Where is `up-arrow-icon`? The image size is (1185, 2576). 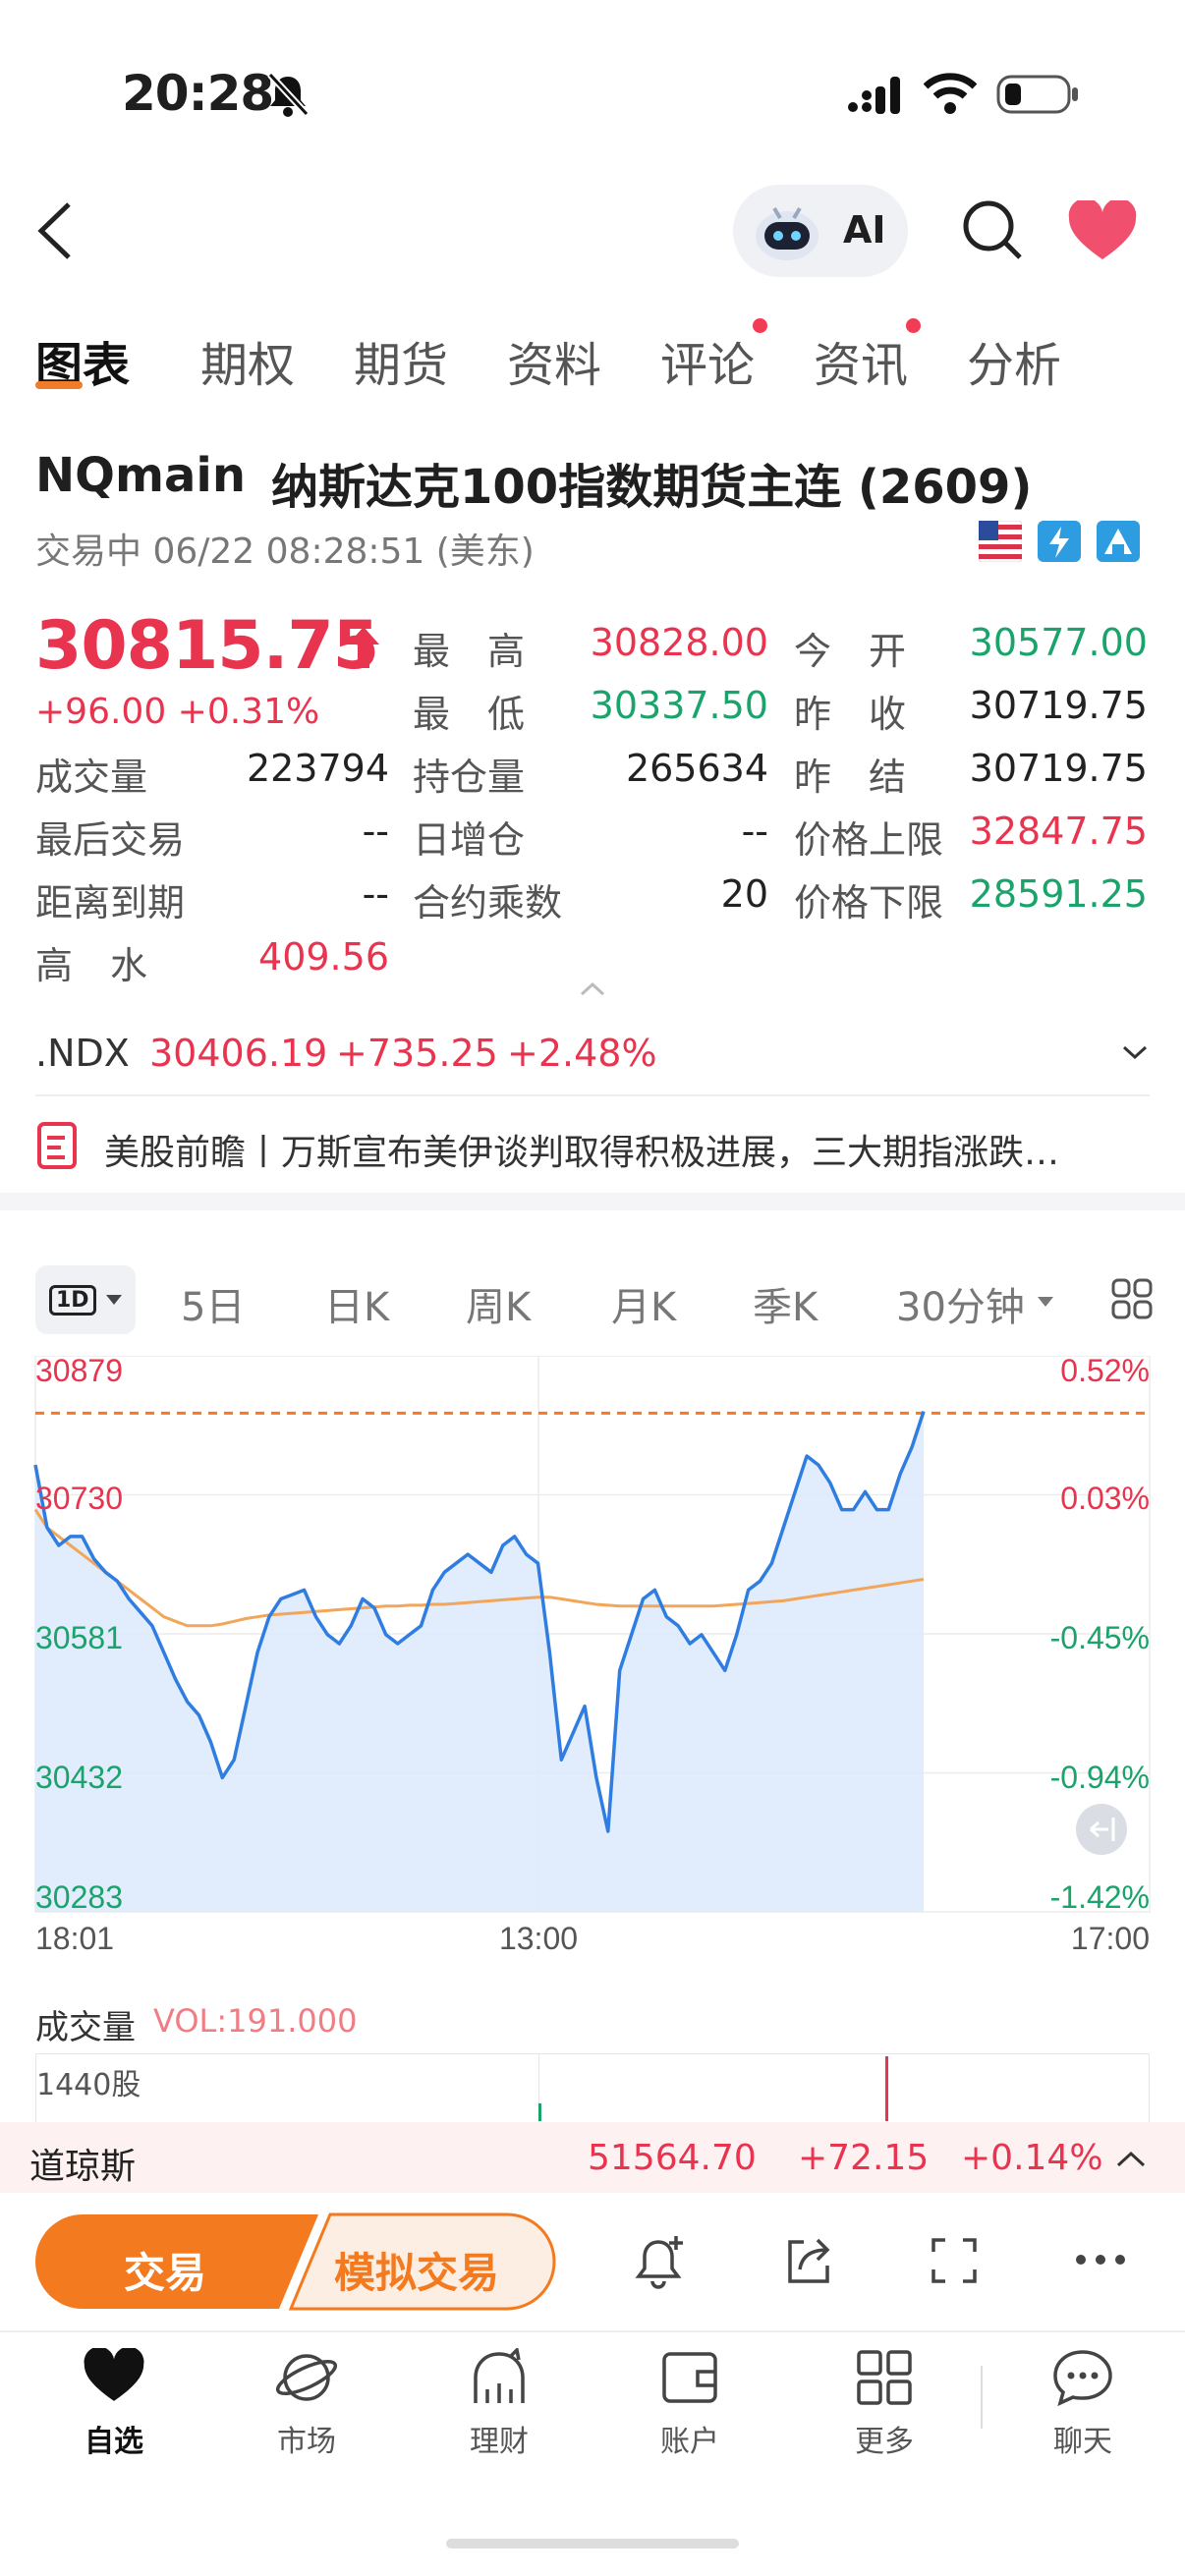
up-arrow-icon is located at coordinates (364, 647).